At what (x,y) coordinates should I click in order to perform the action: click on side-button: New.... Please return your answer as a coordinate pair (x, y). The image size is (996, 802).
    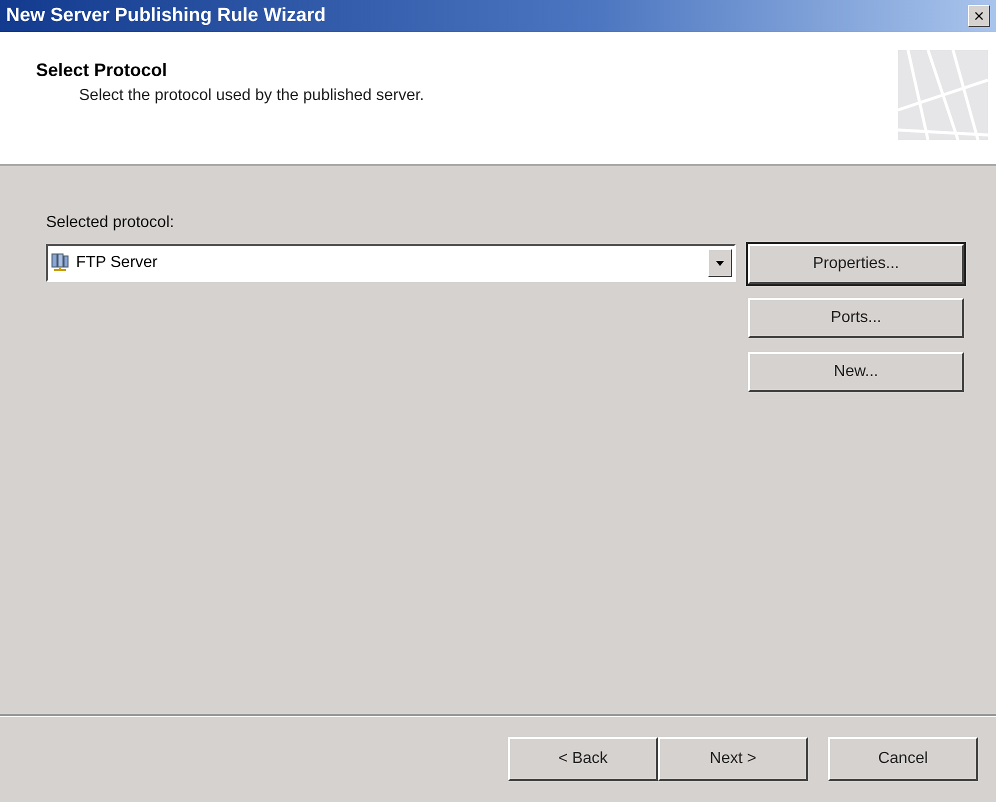
    Looking at the image, I should click on (856, 372).